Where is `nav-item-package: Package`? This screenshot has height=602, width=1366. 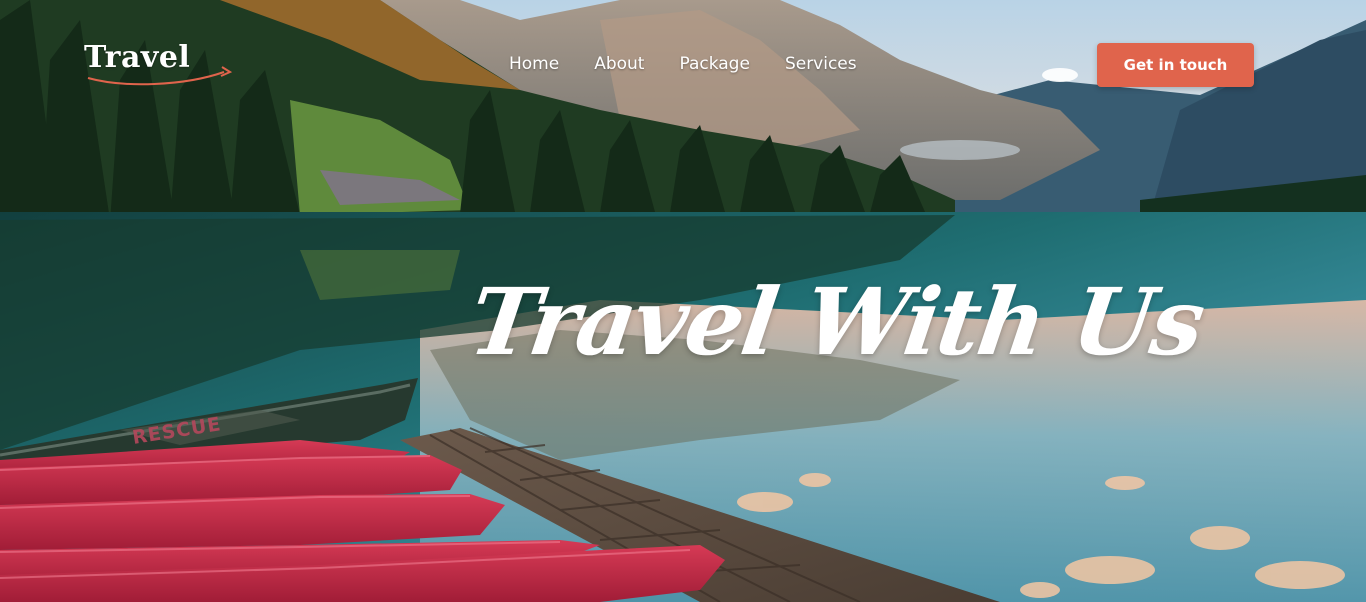 nav-item-package: Package is located at coordinates (714, 66).